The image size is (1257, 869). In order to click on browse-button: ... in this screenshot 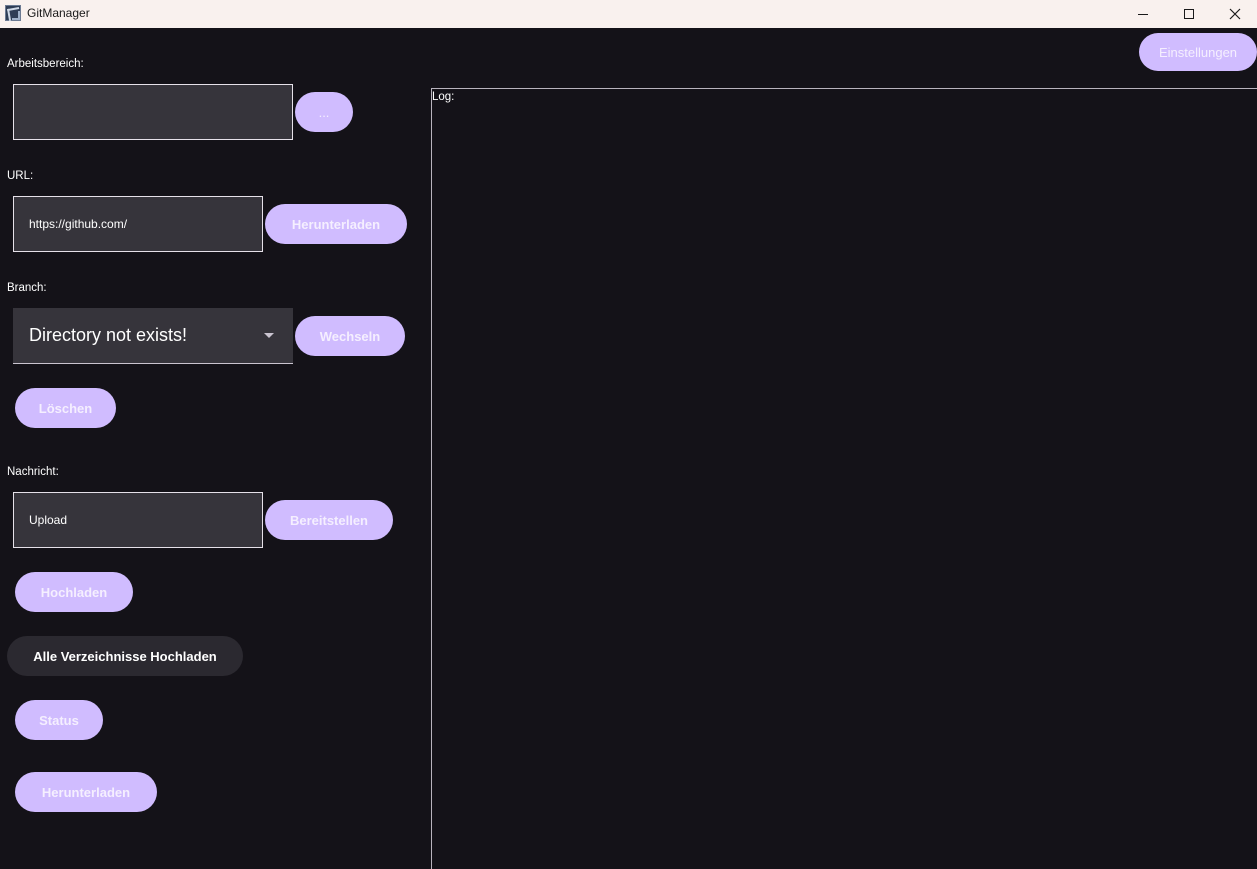, I will do `click(324, 112)`.